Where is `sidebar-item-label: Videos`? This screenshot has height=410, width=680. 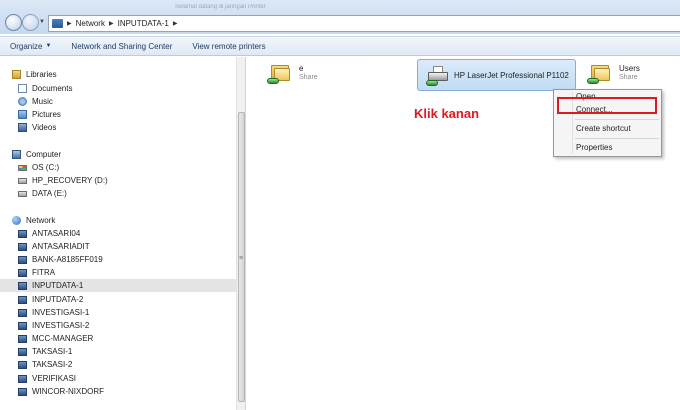
sidebar-item-label: Videos is located at coordinates (44, 127).